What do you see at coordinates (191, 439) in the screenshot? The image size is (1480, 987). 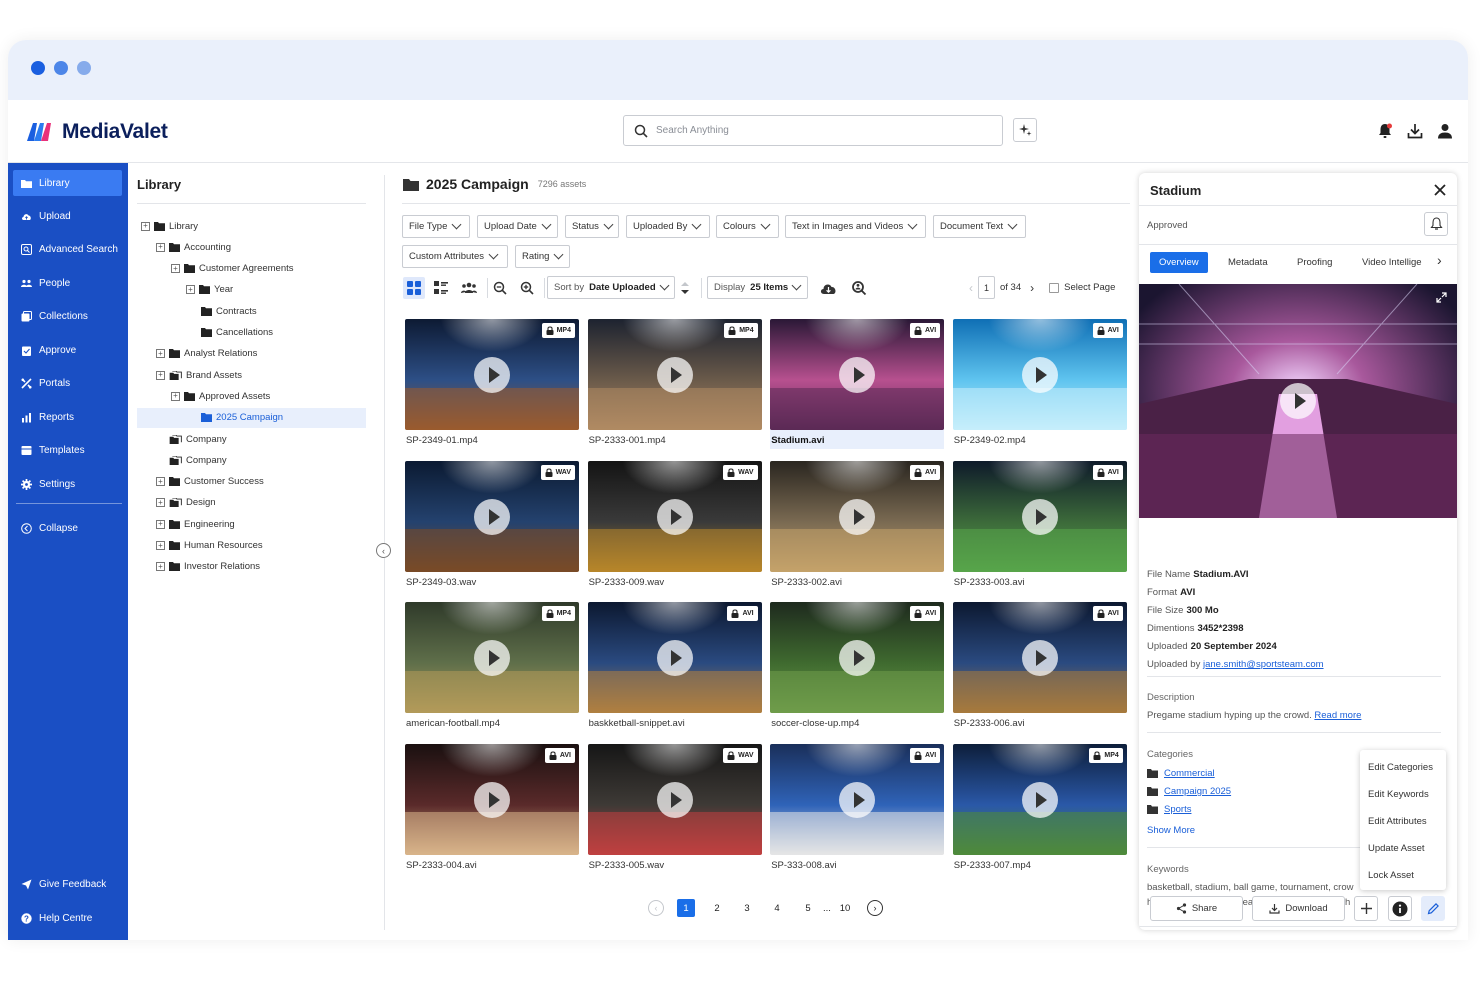 I see `tree-node: Company` at bounding box center [191, 439].